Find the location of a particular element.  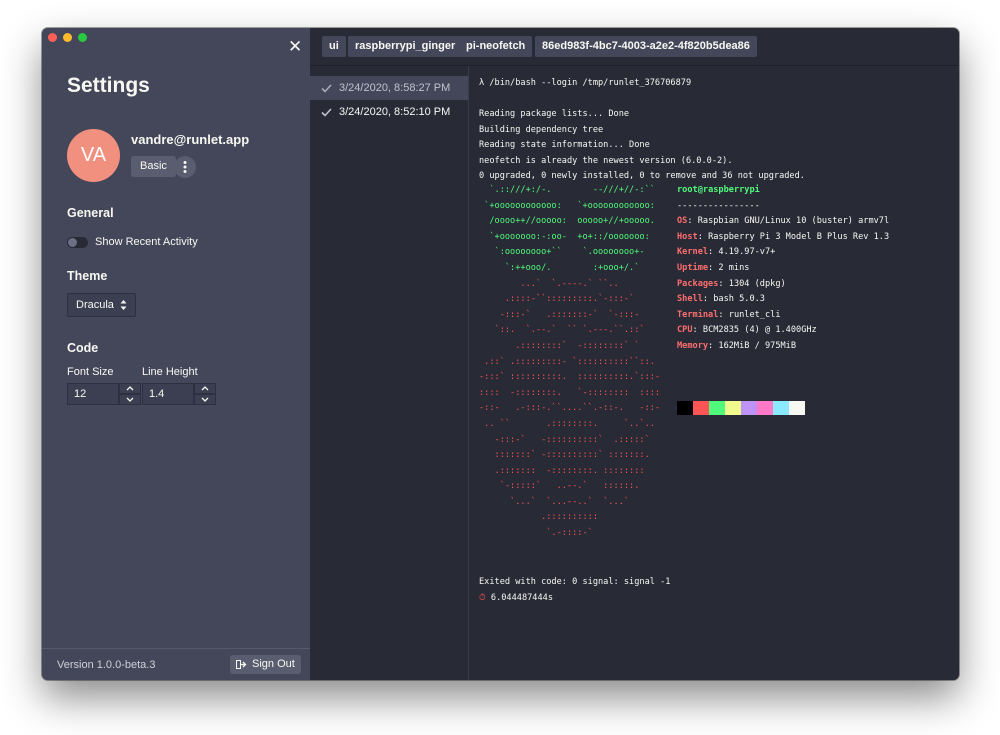

avatar-initials: VA is located at coordinates (93, 155).